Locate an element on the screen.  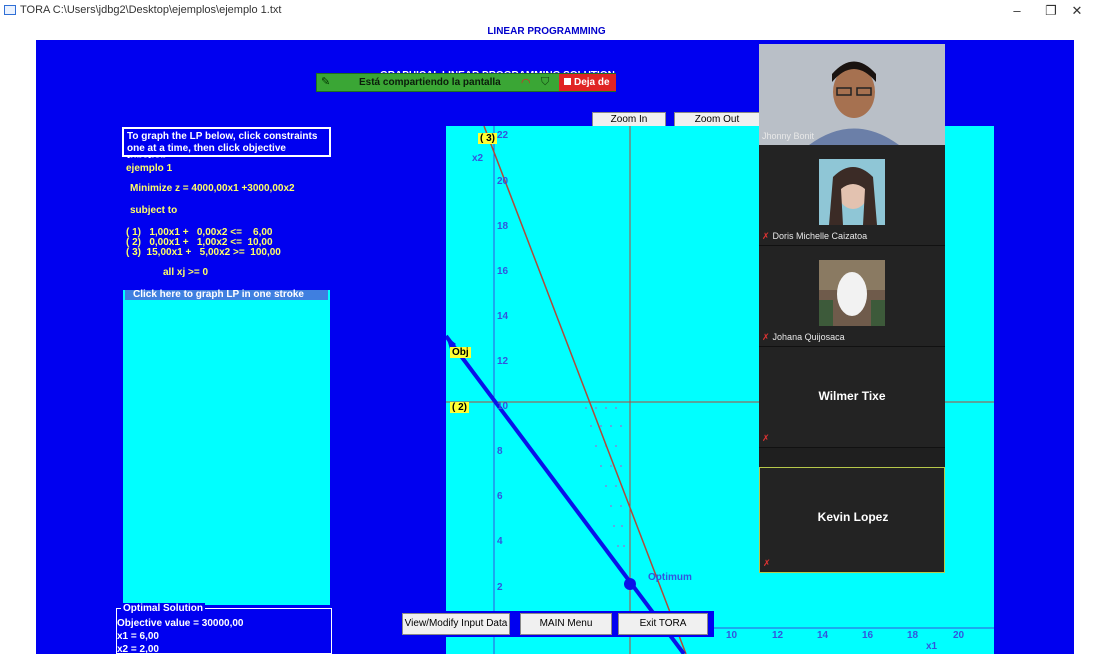
lp-model-block is located at coordinates (227, 224).